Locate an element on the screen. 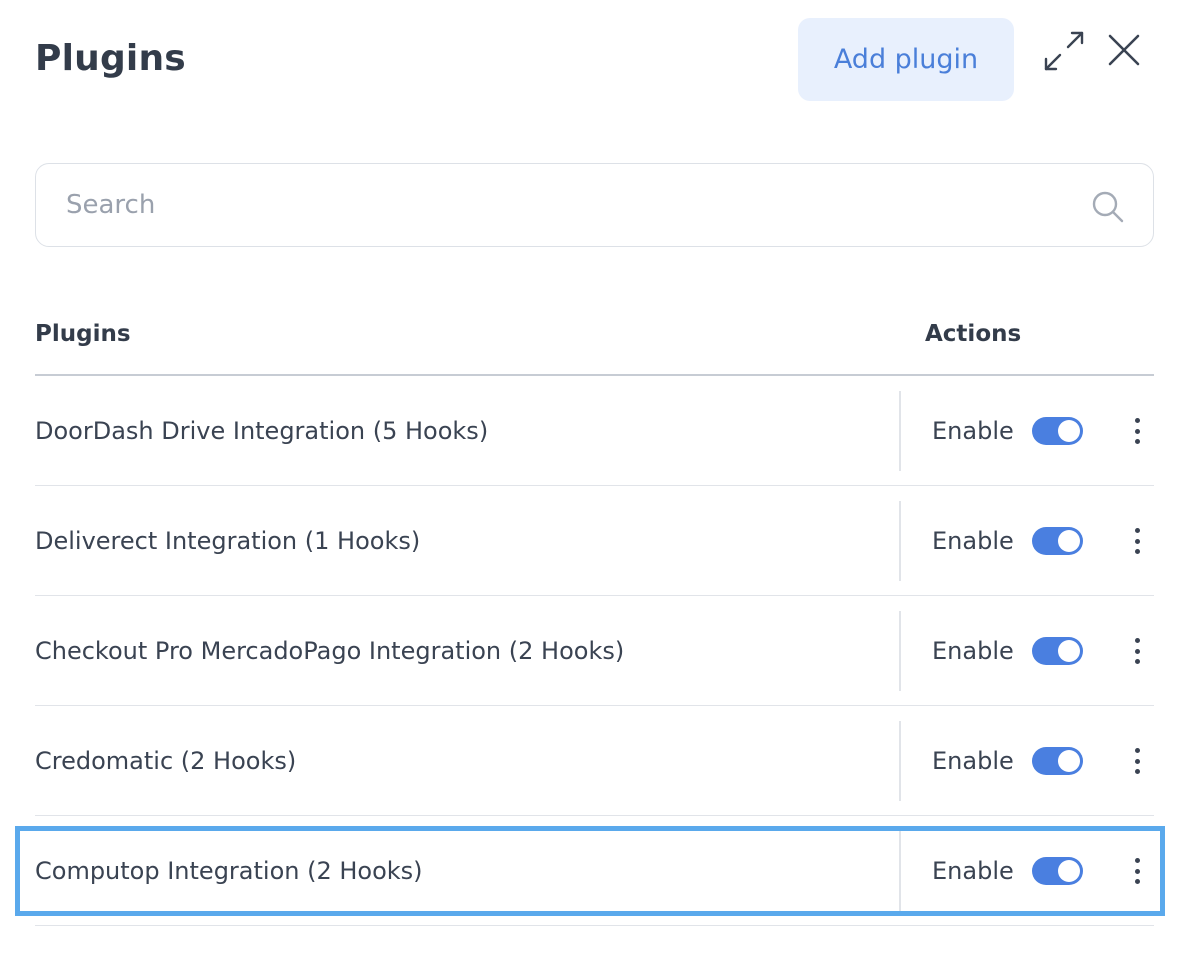  page-title: Plugins is located at coordinates (110, 58).